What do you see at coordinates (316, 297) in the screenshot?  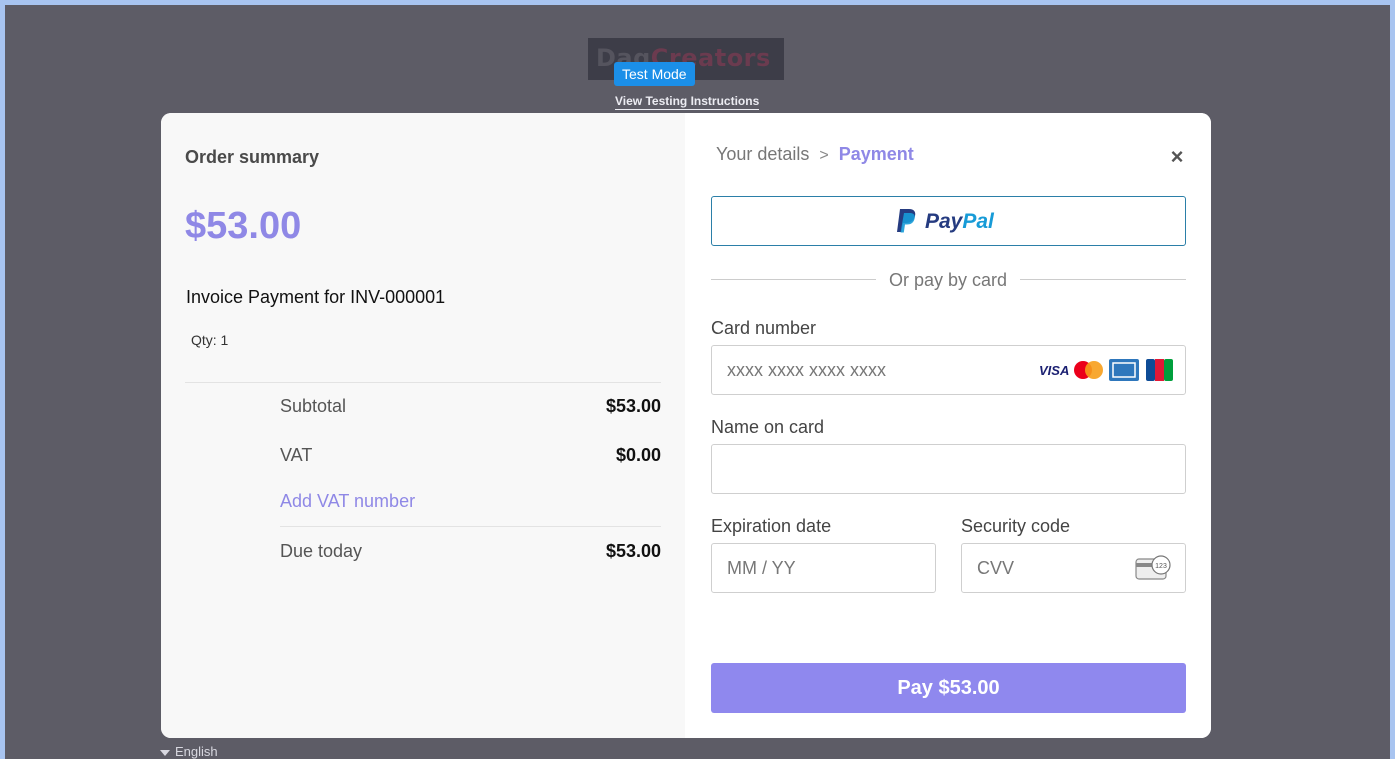 I see `line-item-name: Invoice Payment for INV-000001` at bounding box center [316, 297].